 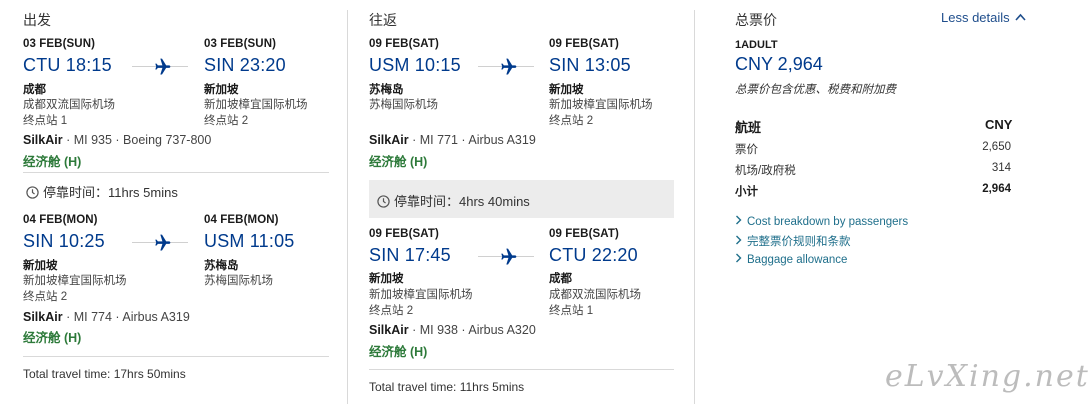 I want to click on dep-time: SIN 10:25, so click(x=64, y=241).